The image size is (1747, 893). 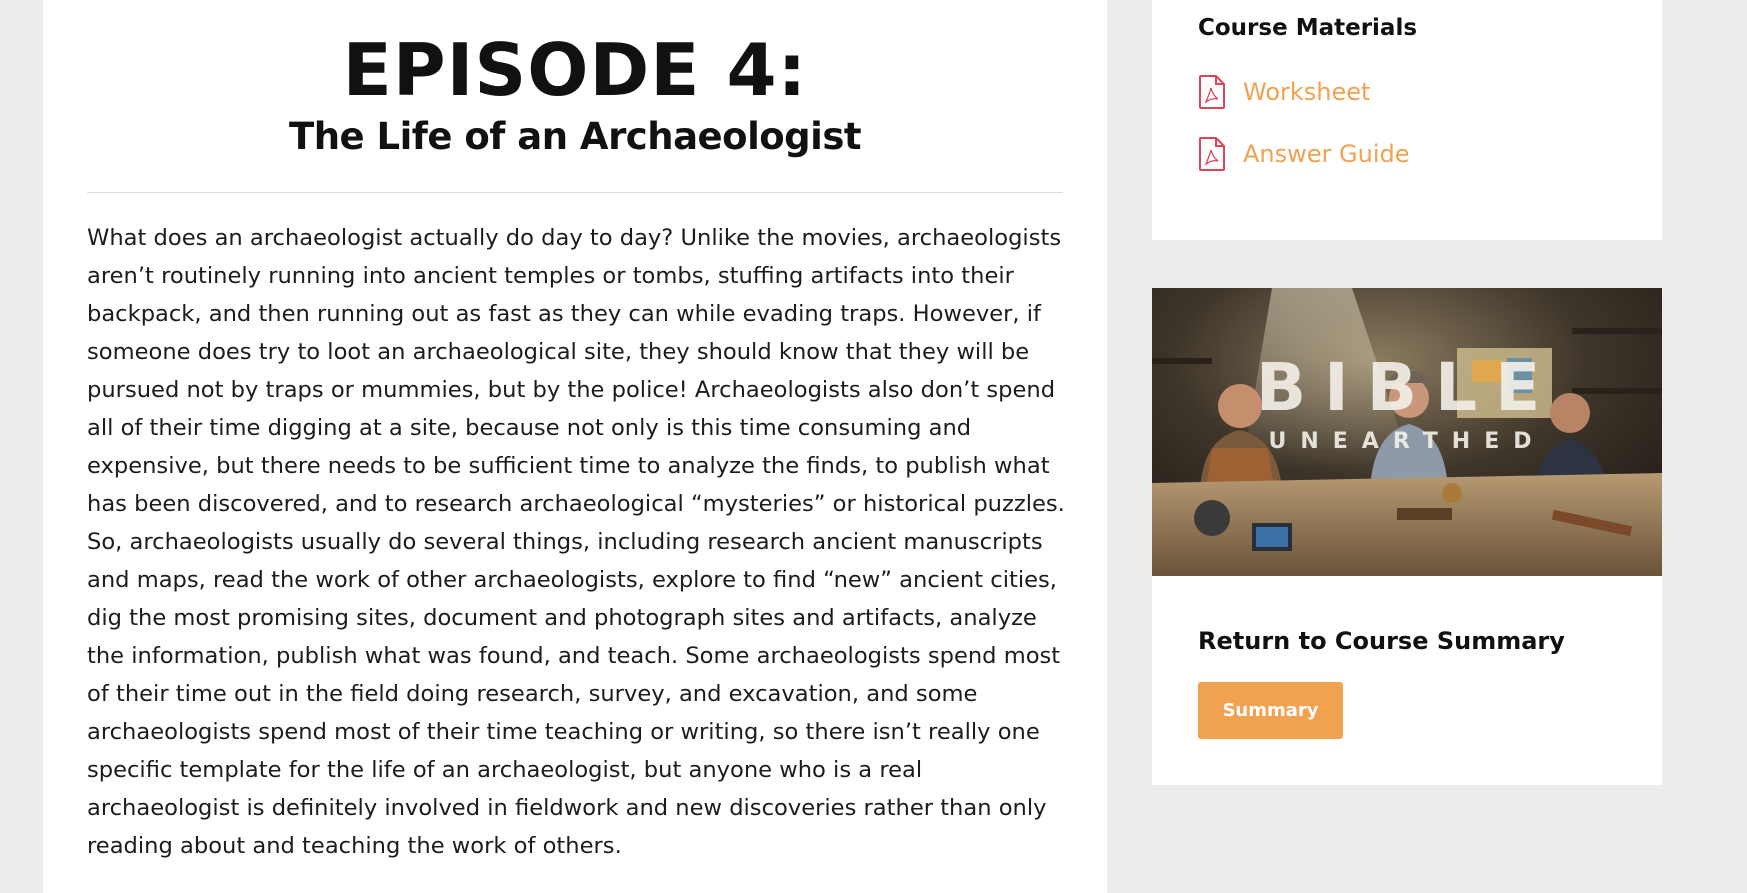 What do you see at coordinates (575, 70) in the screenshot?
I see `episode-title: EPISODE 4:` at bounding box center [575, 70].